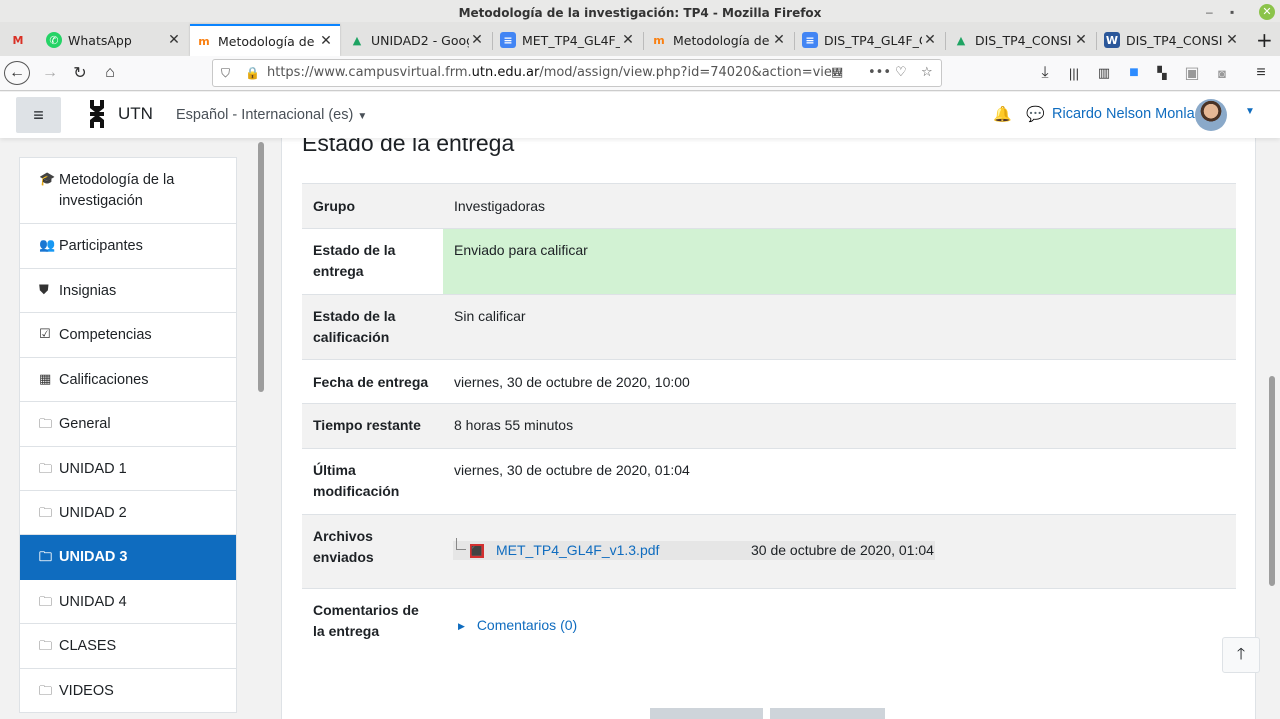 This screenshot has height=719, width=1280. Describe the element at coordinates (1232, 12) in the screenshot. I see `maximize-icon: ▪` at that location.